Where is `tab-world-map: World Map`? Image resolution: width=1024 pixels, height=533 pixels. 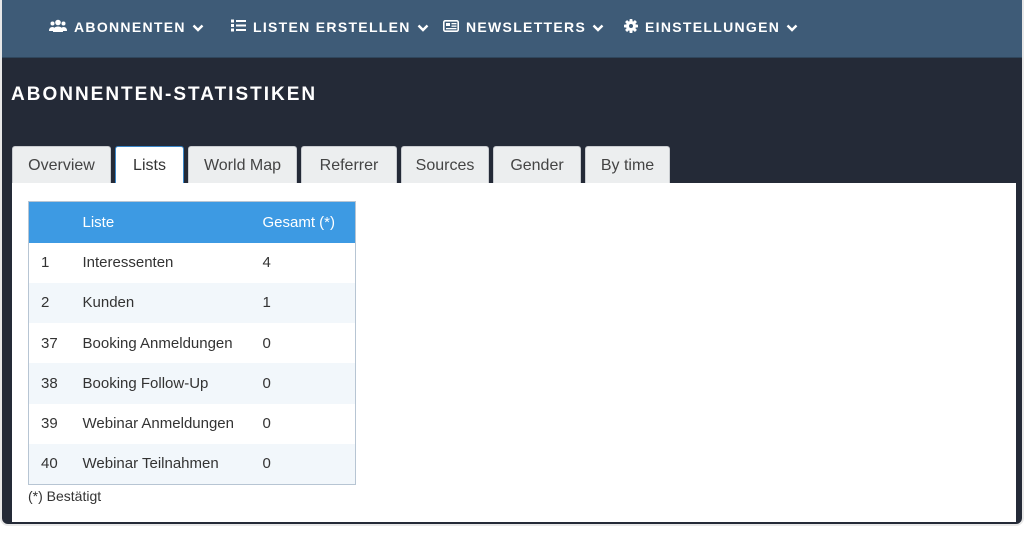 tab-world-map: World Map is located at coordinates (242, 165).